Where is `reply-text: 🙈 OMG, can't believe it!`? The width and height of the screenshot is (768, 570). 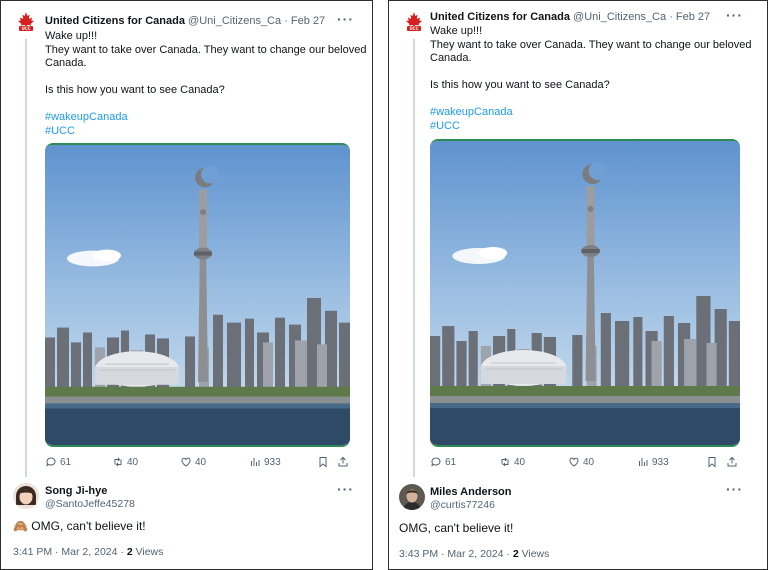
reply-text: 🙈 OMG, can't believe it! is located at coordinates (79, 526).